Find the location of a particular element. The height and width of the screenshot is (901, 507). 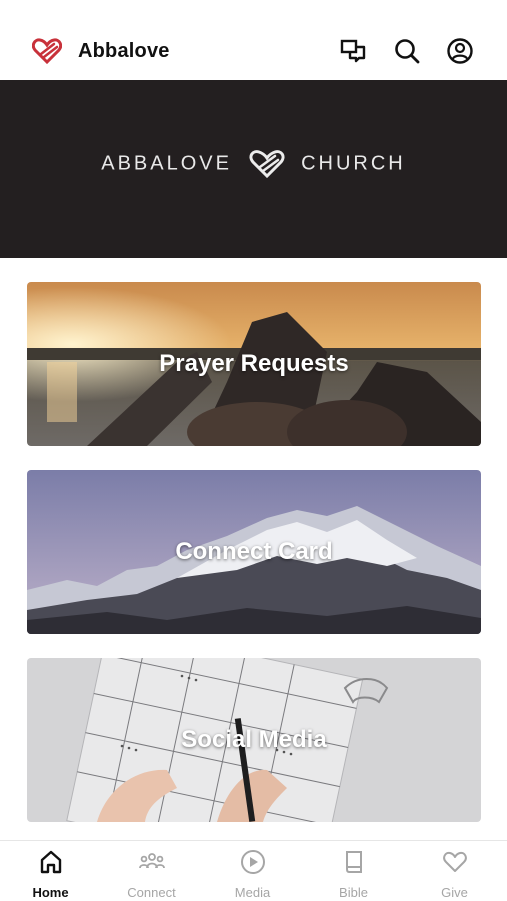

home-icon is located at coordinates (51, 862).